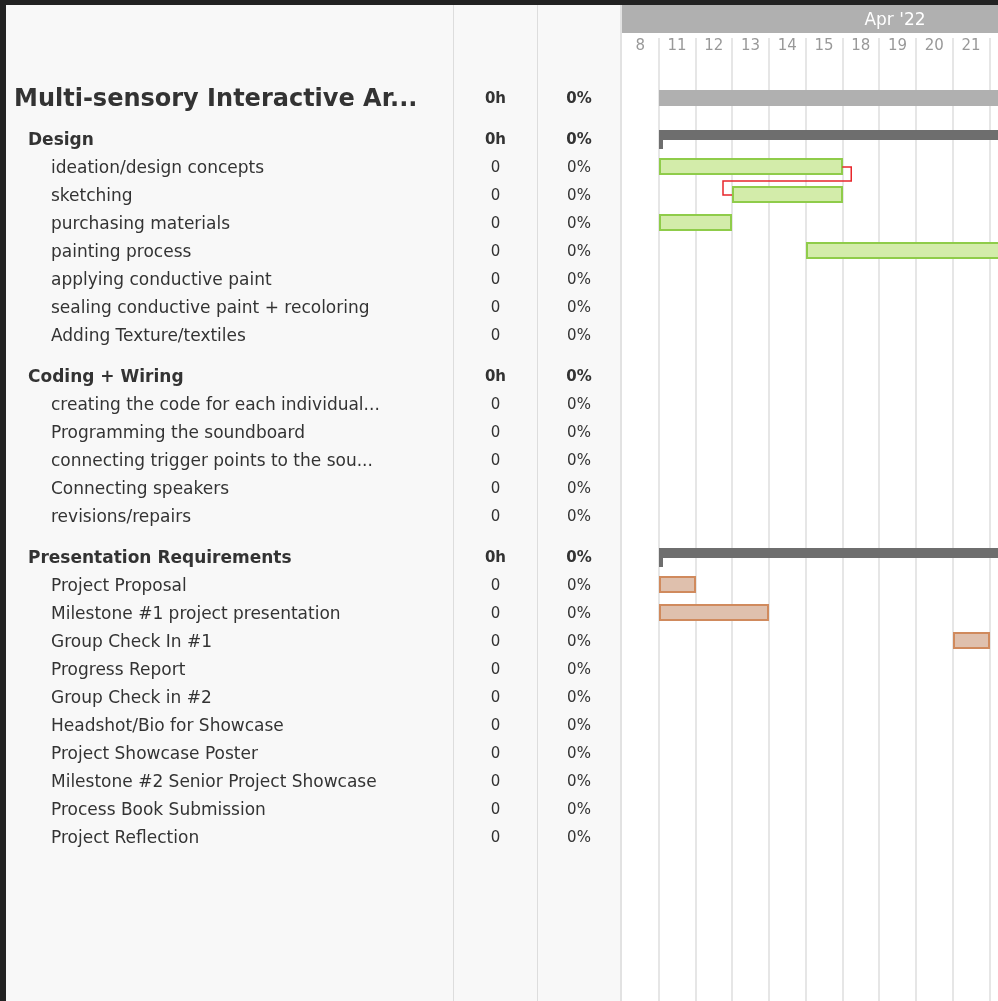  What do you see at coordinates (861, 45) in the screenshot?
I see `day-label: 18` at bounding box center [861, 45].